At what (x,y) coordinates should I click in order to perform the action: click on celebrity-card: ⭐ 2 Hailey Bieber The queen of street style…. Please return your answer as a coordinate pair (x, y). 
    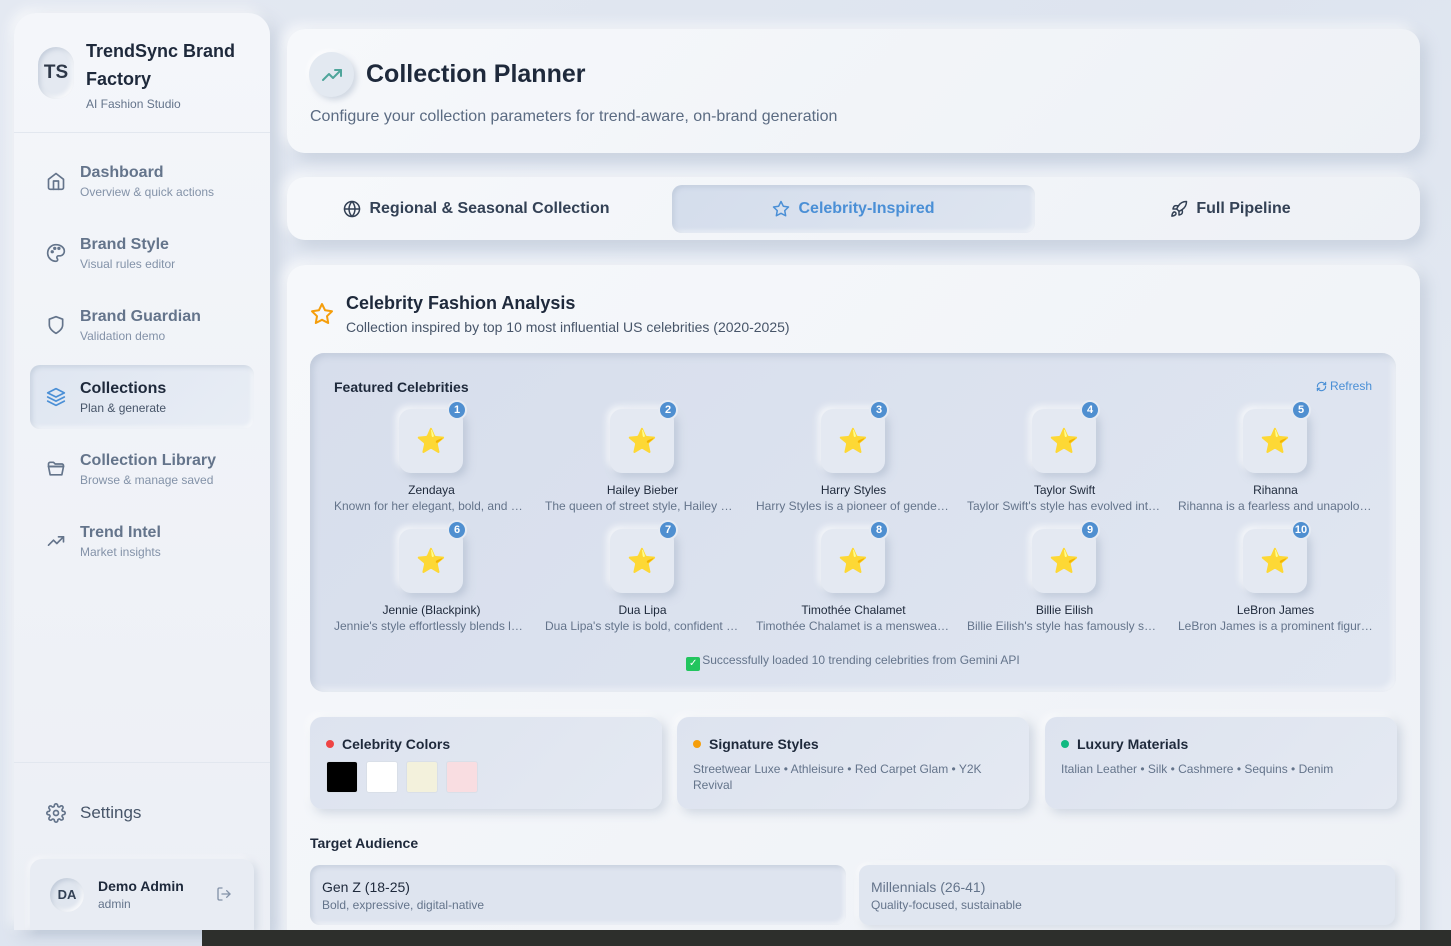
    Looking at the image, I should click on (645, 464).